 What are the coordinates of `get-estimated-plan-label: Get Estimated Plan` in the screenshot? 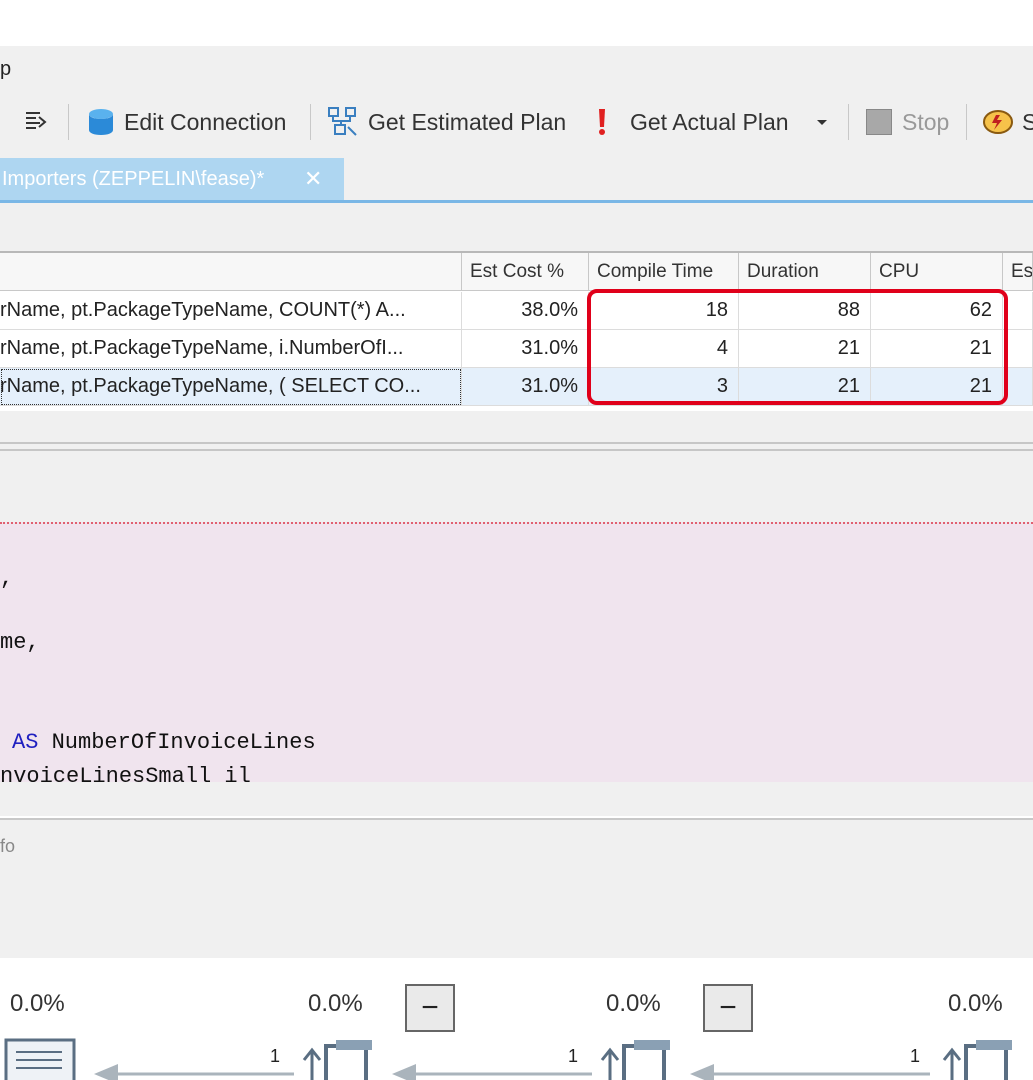 It's located at (467, 121).